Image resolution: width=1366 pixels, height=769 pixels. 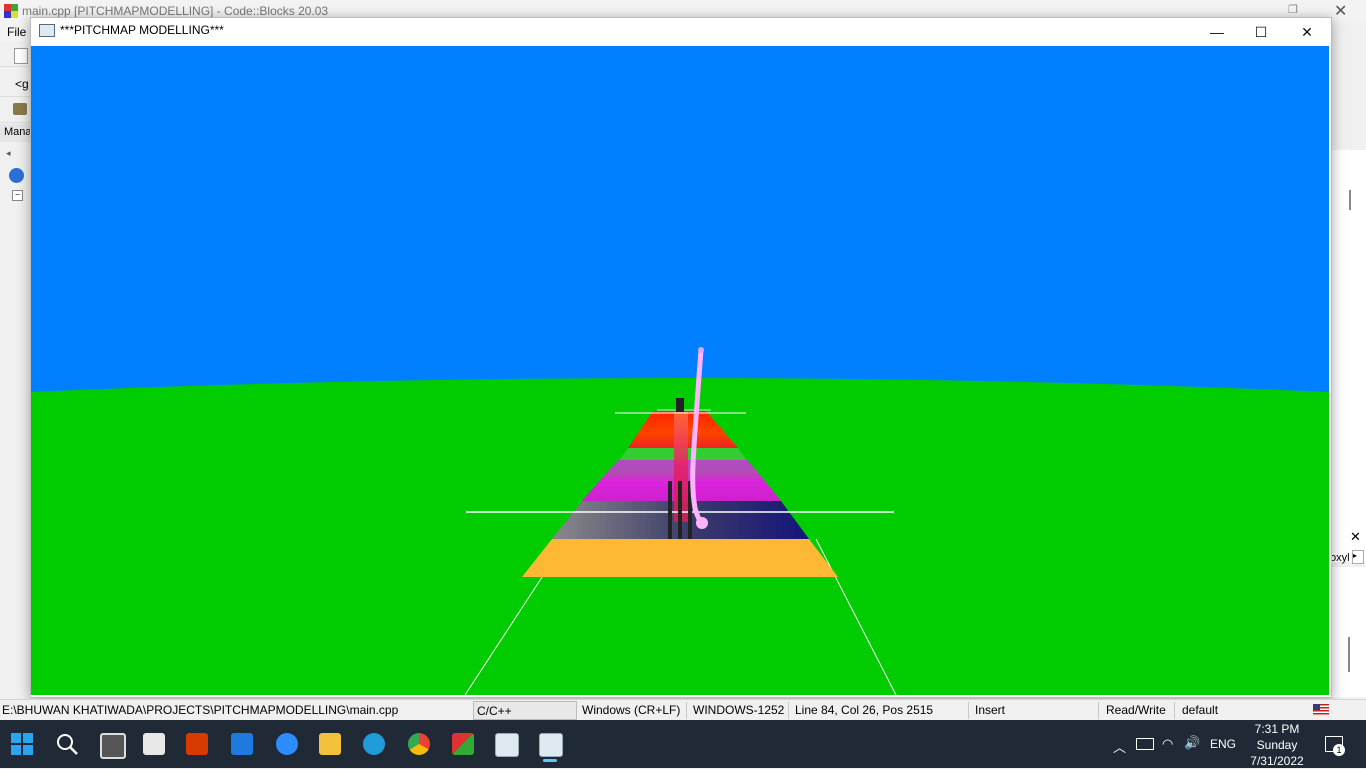 What do you see at coordinates (16, 32) in the screenshot?
I see `menu-file: File` at bounding box center [16, 32].